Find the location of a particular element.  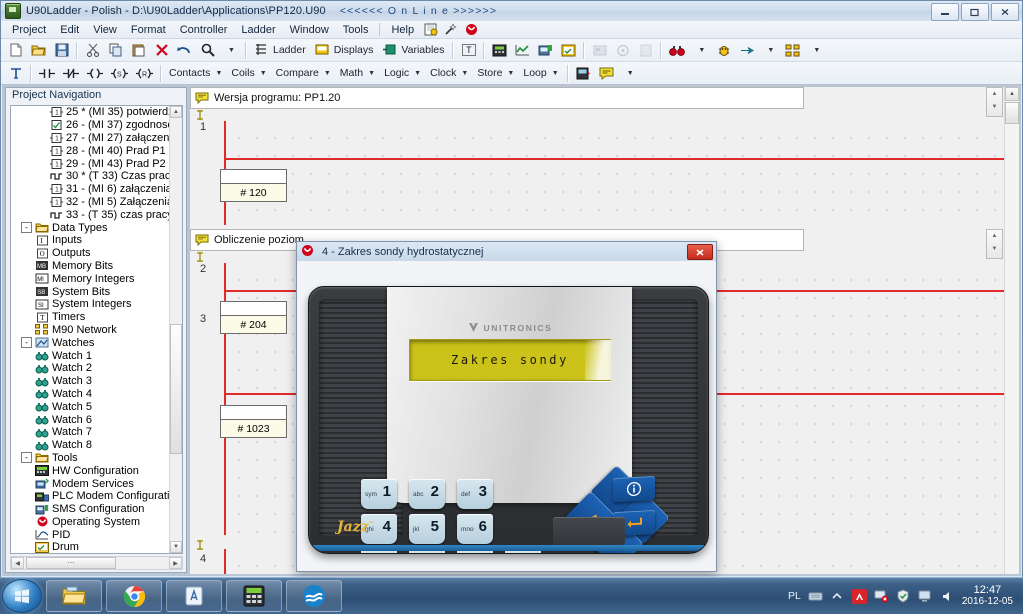

operand-box-1023: # 1023 is located at coordinates (253, 421).